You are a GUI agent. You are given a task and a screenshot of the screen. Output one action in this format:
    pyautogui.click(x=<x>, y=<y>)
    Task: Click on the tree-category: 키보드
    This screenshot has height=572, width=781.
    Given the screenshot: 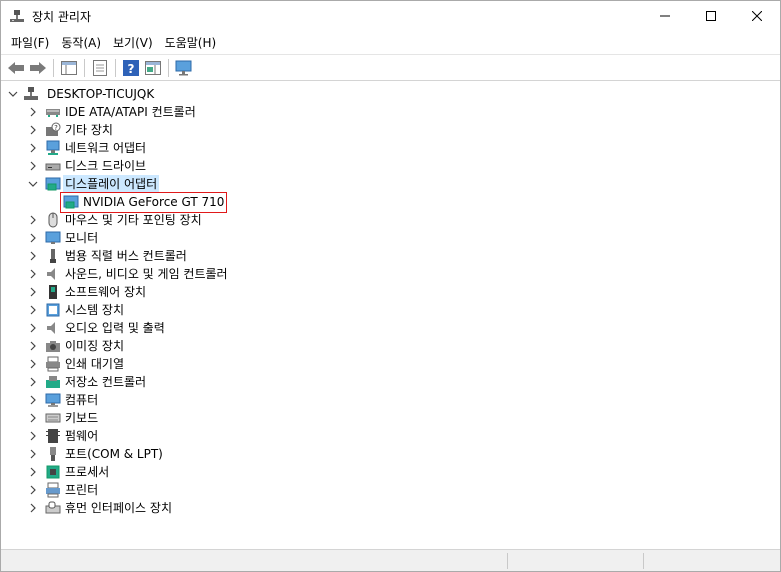 What is the action you would take?
    pyautogui.click(x=275, y=418)
    